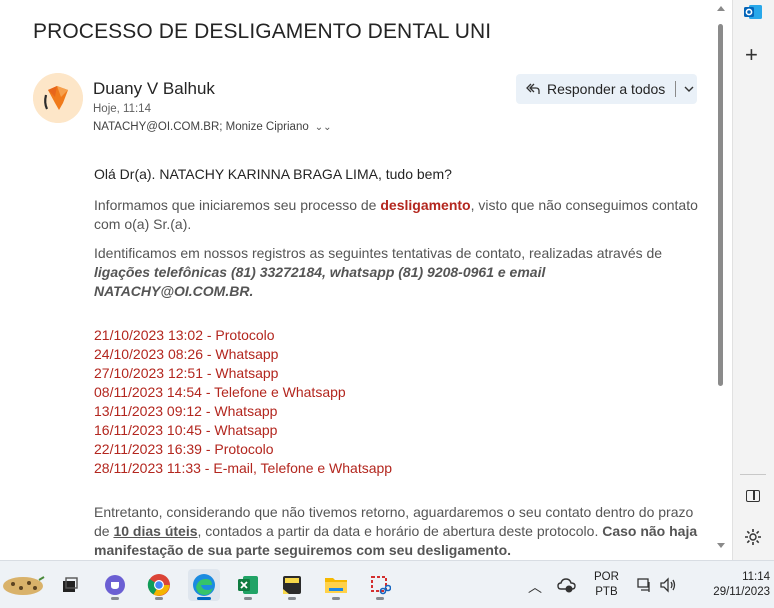 The image size is (774, 608). Describe the element at coordinates (756, 577) in the screenshot. I see `clock-time: 11:14` at that location.